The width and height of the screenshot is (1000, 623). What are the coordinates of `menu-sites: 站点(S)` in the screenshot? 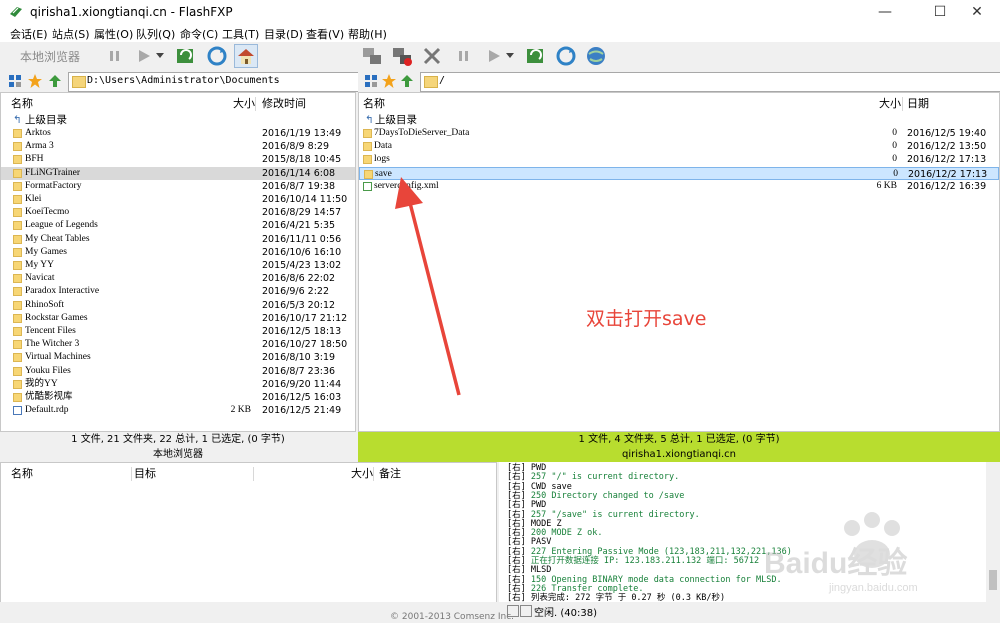 It's located at (71, 34).